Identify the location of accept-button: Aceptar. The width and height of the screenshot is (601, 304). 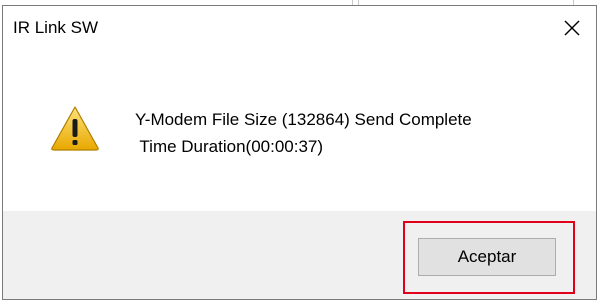
(487, 257).